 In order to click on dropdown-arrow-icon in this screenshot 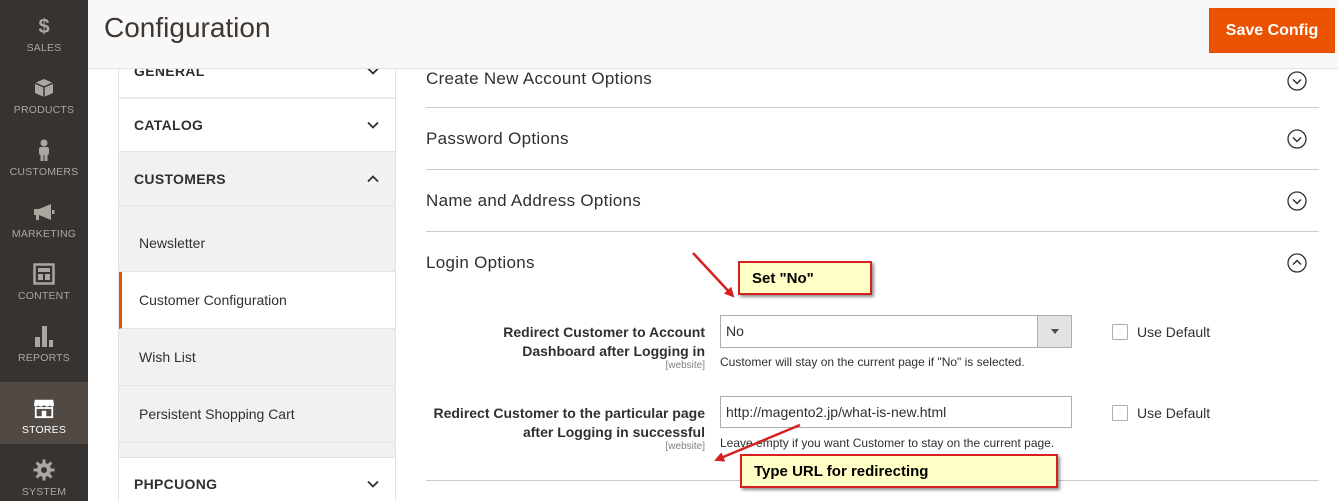, I will do `click(1054, 331)`.